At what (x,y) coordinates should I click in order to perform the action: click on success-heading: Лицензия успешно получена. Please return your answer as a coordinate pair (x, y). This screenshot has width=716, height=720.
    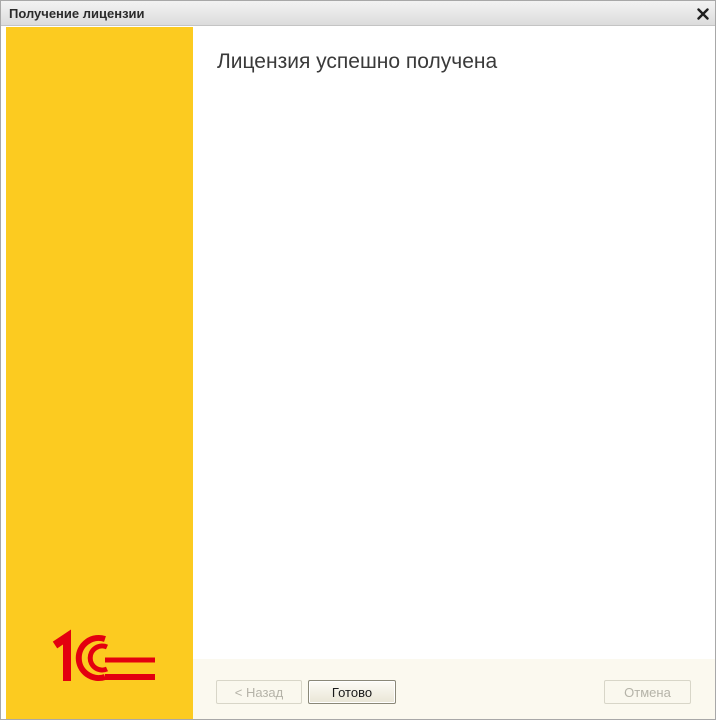
    Looking at the image, I should click on (357, 61).